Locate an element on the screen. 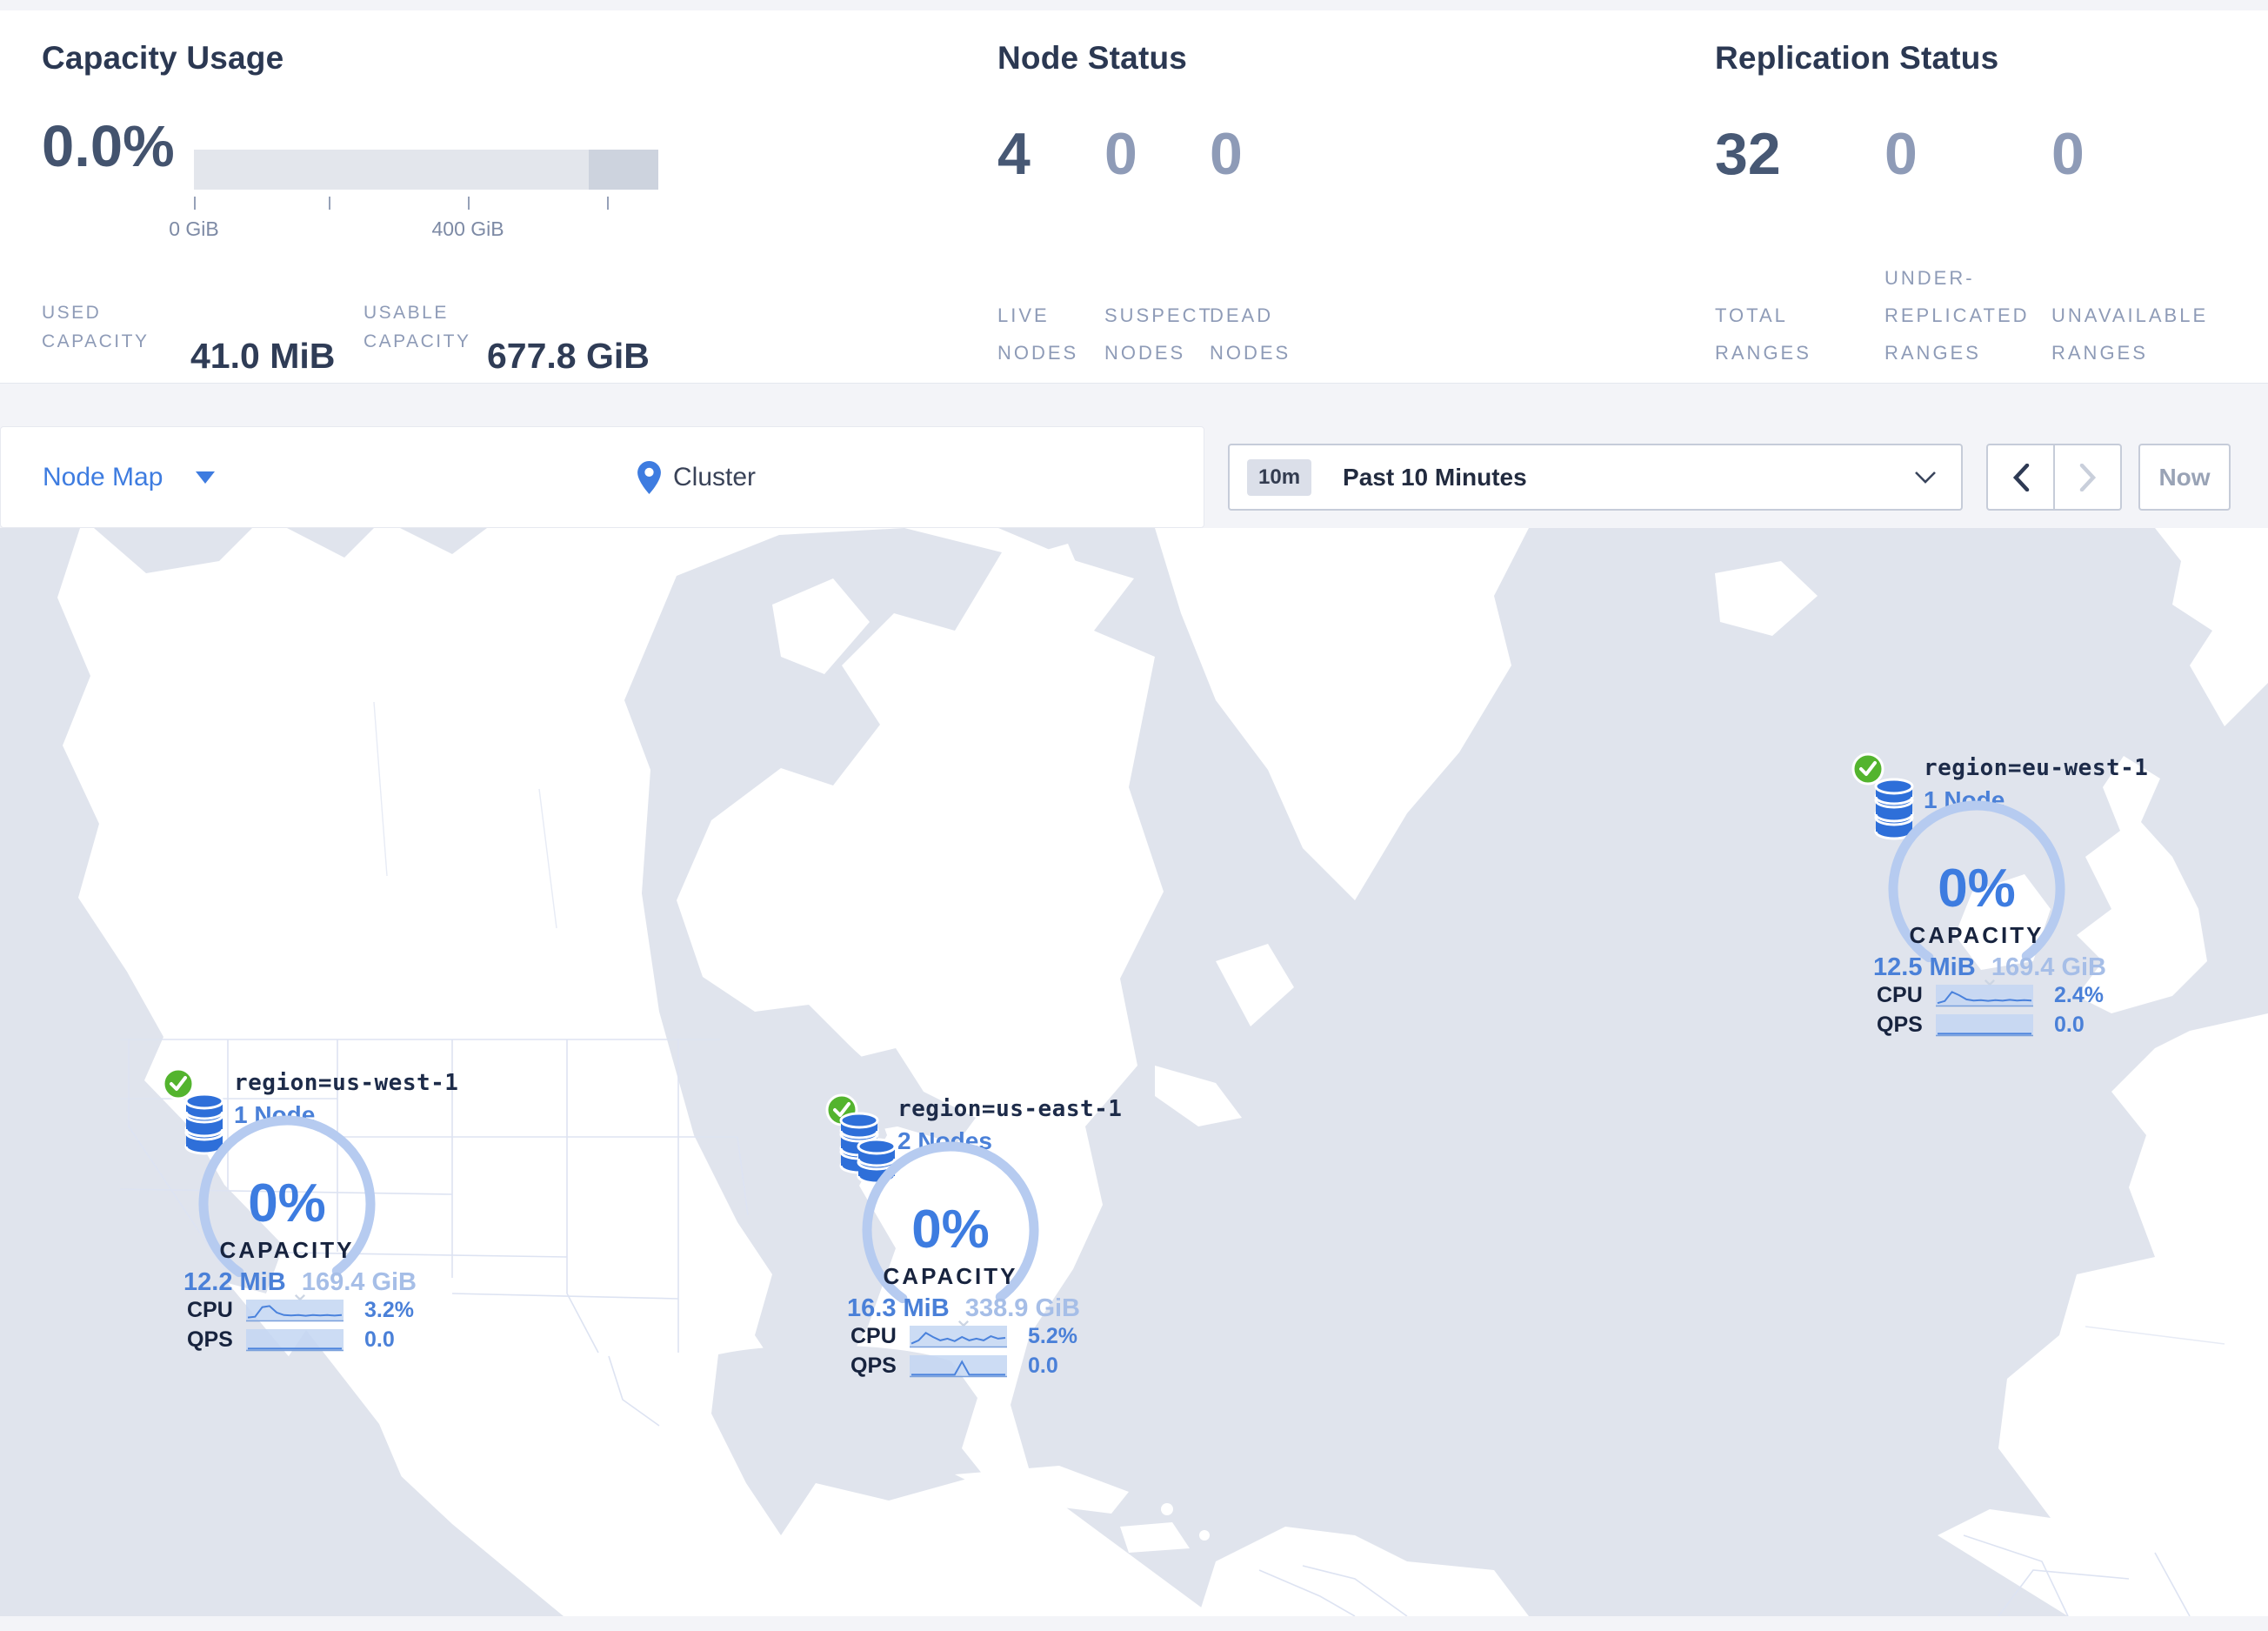 This screenshot has height=1631, width=2268. view-selector-dropdown: Node Map is located at coordinates (129, 477).